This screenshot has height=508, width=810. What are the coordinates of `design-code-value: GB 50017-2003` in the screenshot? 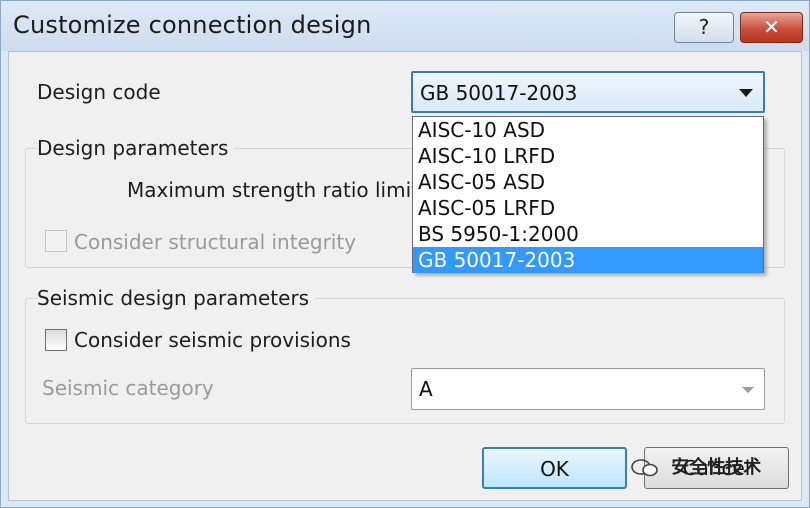 It's located at (499, 93).